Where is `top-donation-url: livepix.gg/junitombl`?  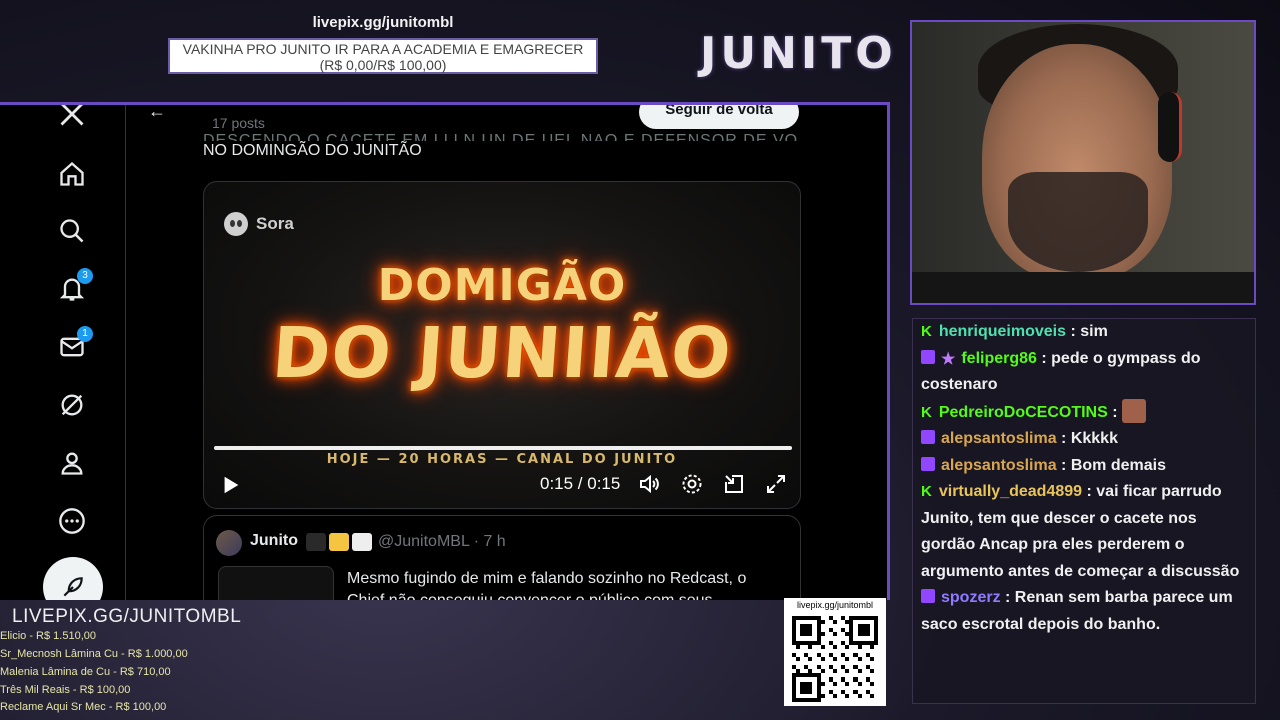 top-donation-url: livepix.gg/junitombl is located at coordinates (383, 22).